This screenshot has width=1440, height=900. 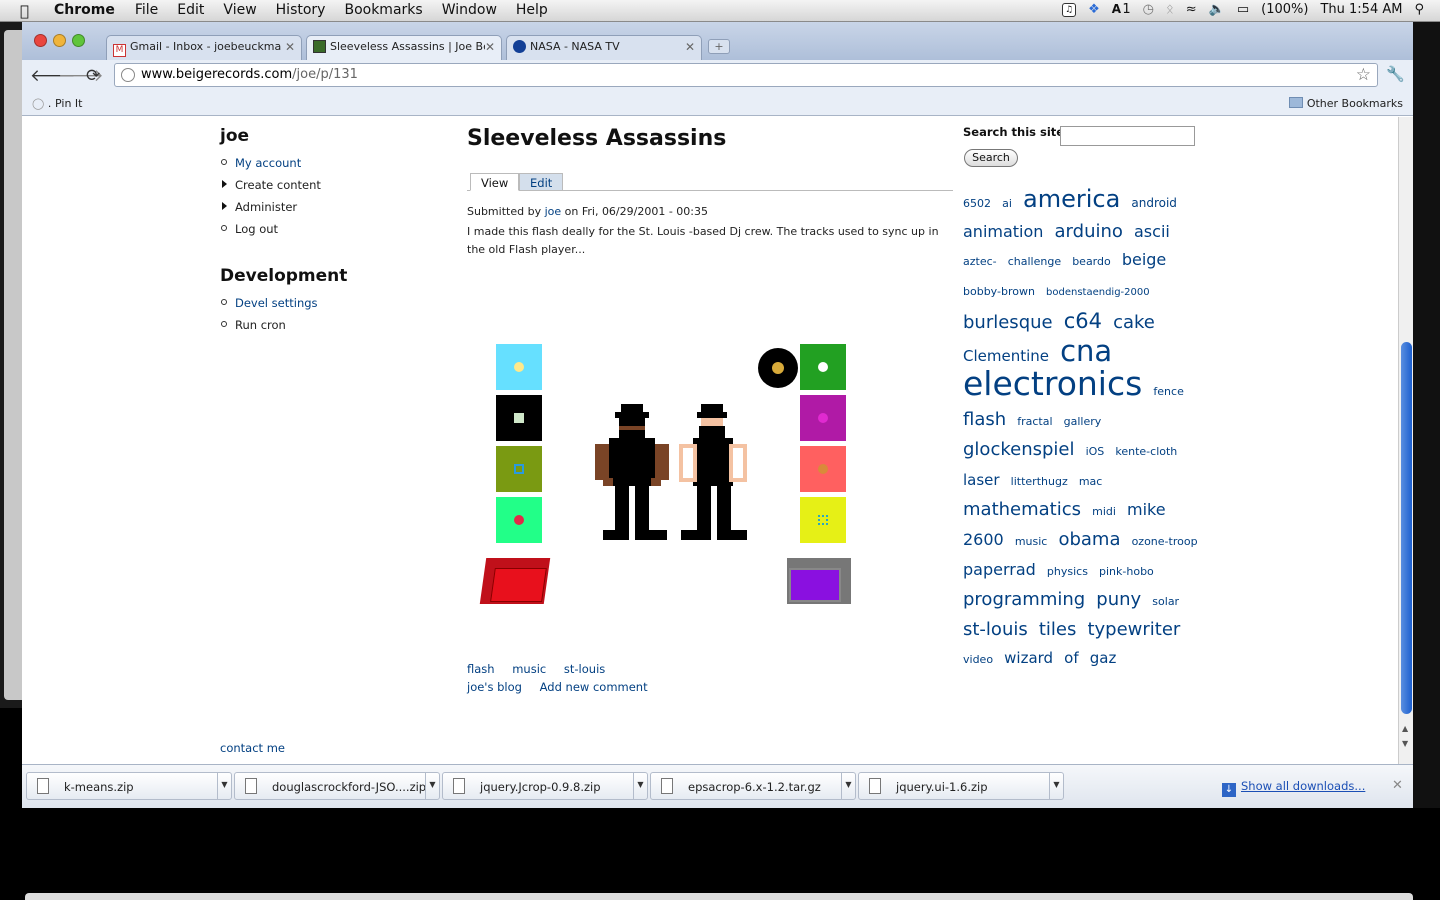 I want to click on tag-link: mathematics, so click(x=1022, y=509).